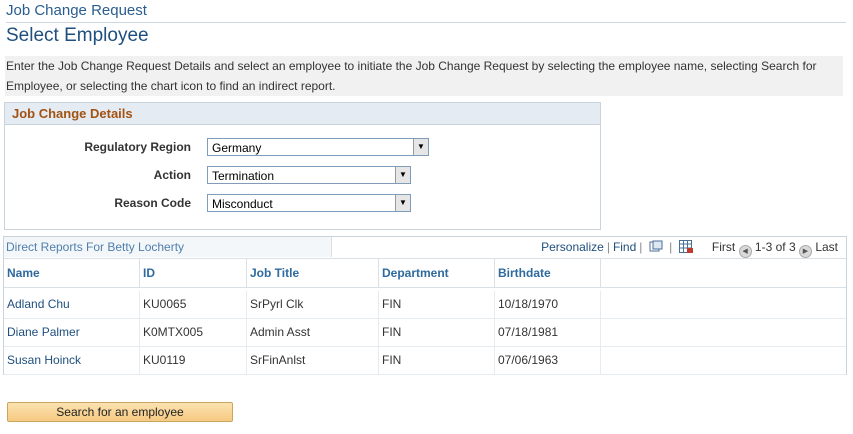 This screenshot has width=853, height=434. Describe the element at coordinates (243, 176) in the screenshot. I see `action-value: Termination` at that location.